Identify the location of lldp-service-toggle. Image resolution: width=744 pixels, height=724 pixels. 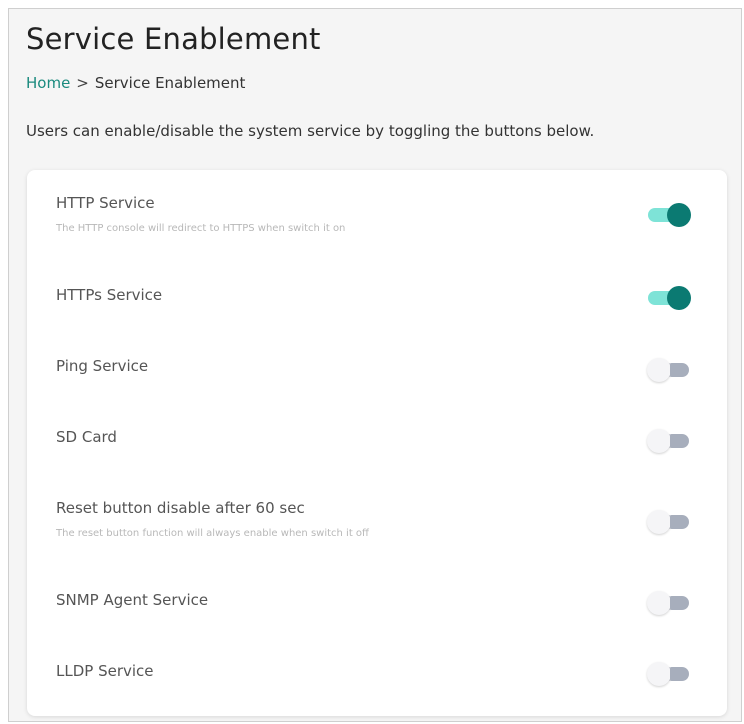
(668, 673).